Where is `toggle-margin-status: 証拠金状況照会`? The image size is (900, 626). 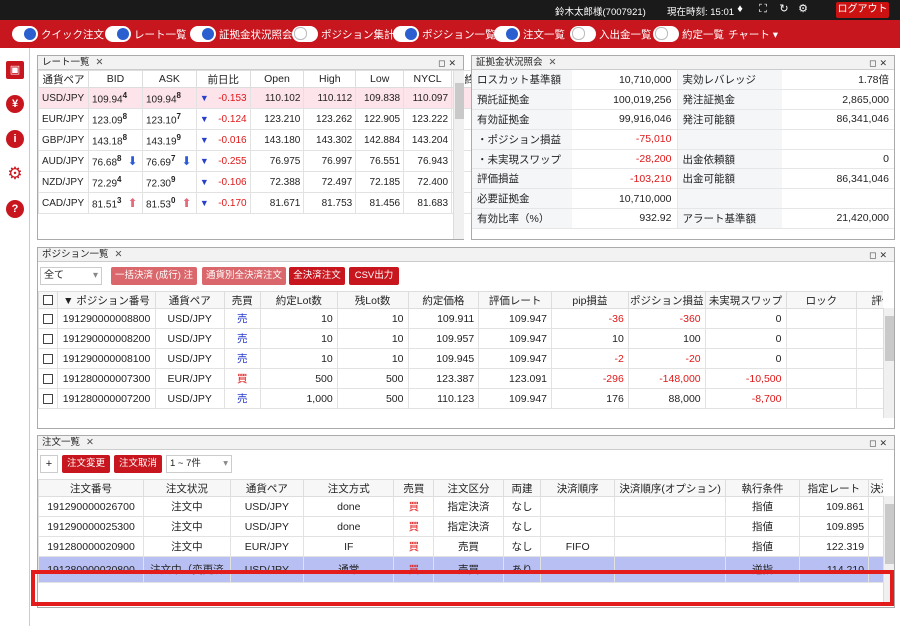 toggle-margin-status: 証拠金状況照会 is located at coordinates (241, 34).